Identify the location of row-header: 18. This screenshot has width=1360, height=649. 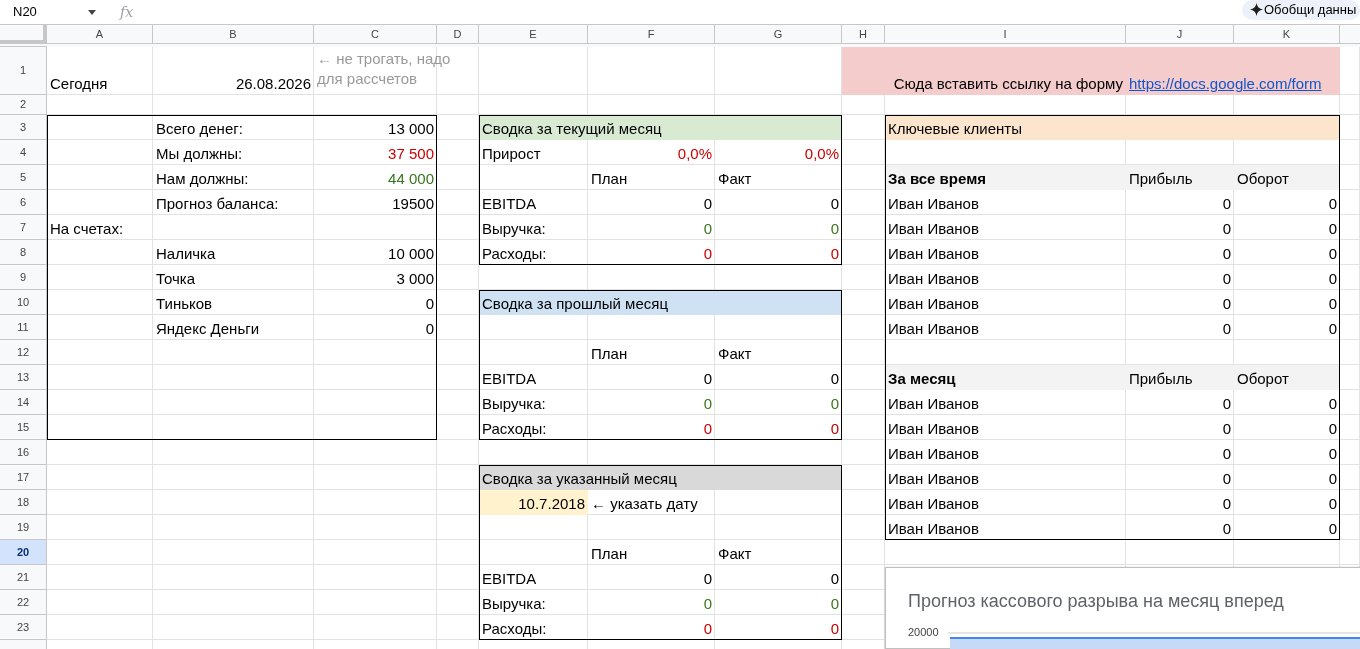
(23, 502).